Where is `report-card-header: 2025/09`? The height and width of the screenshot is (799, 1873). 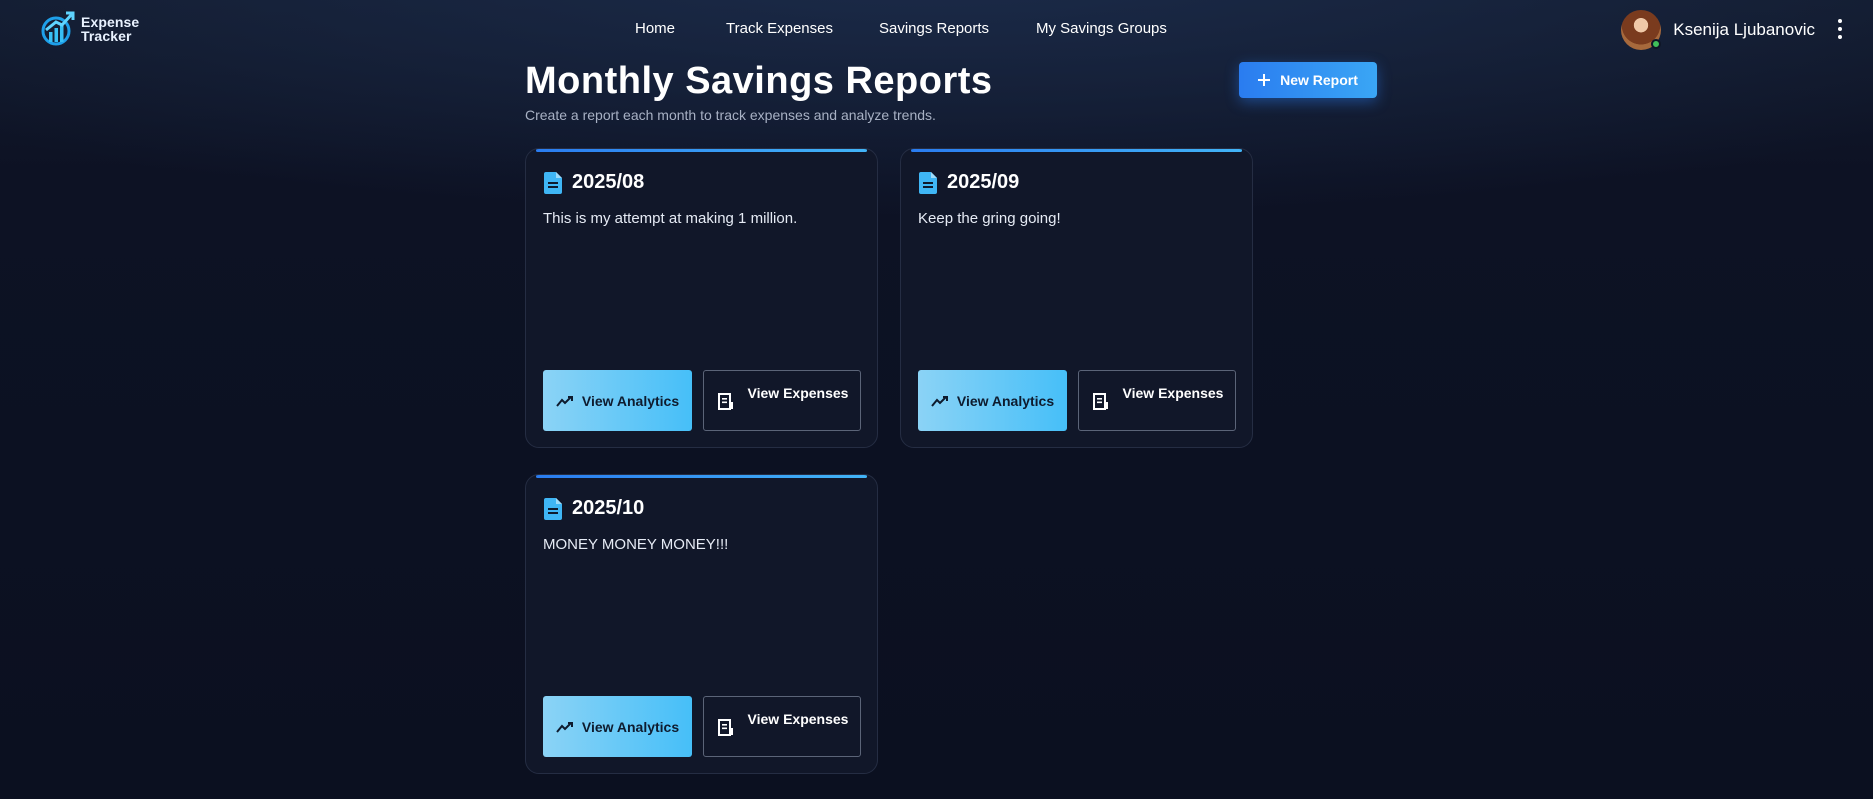
report-card-header: 2025/09 is located at coordinates (969, 182).